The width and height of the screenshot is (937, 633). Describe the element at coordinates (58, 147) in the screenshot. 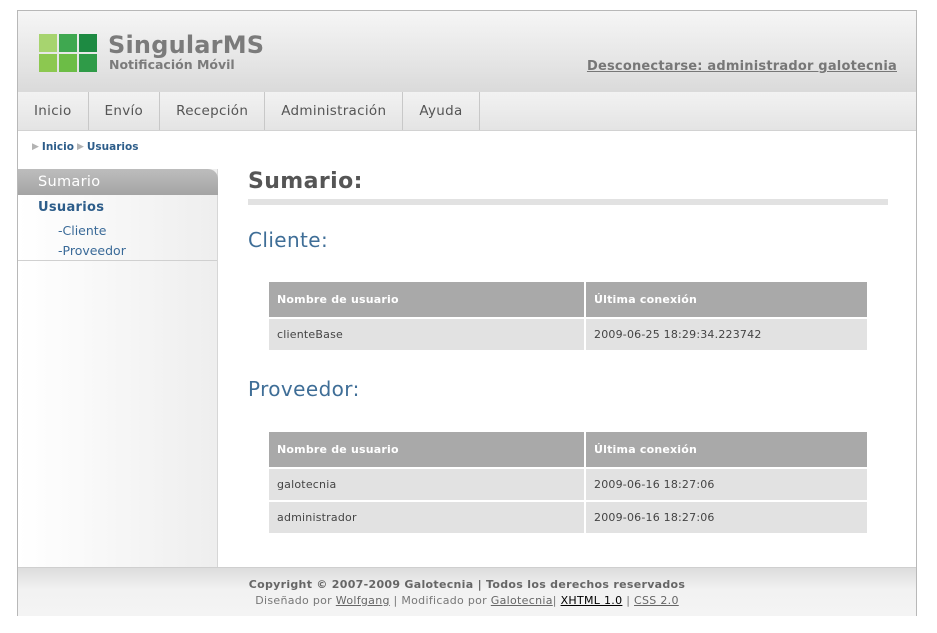

I see `breadcrumb-inicio: Inicio` at that location.